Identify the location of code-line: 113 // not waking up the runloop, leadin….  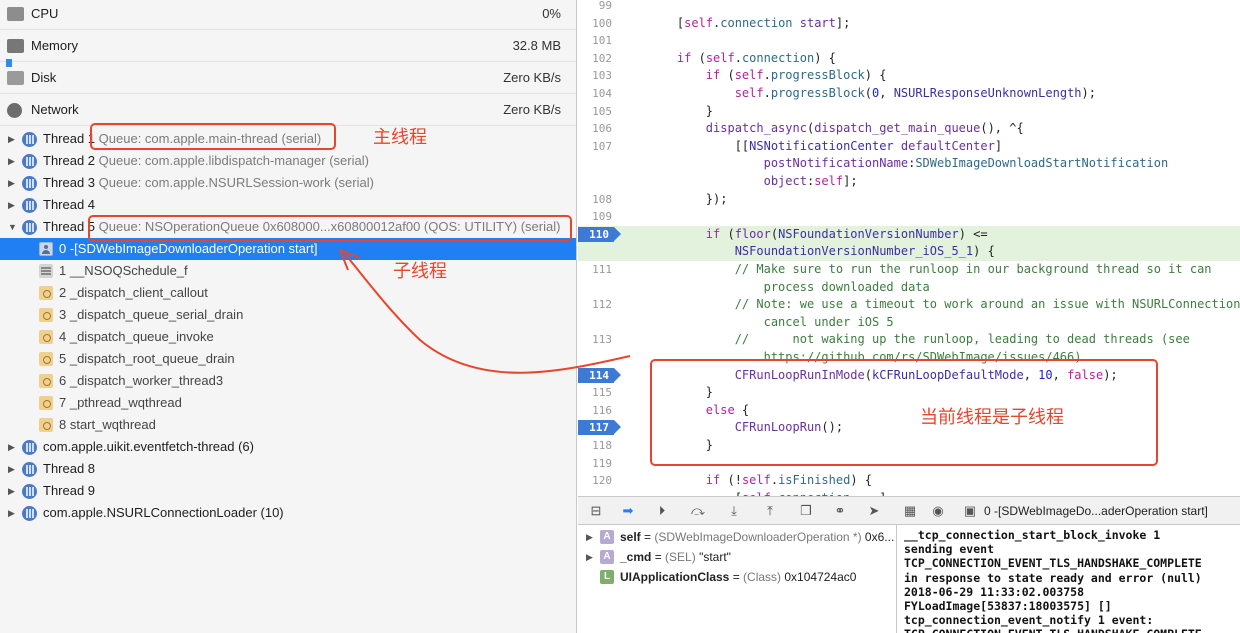
(909, 340).